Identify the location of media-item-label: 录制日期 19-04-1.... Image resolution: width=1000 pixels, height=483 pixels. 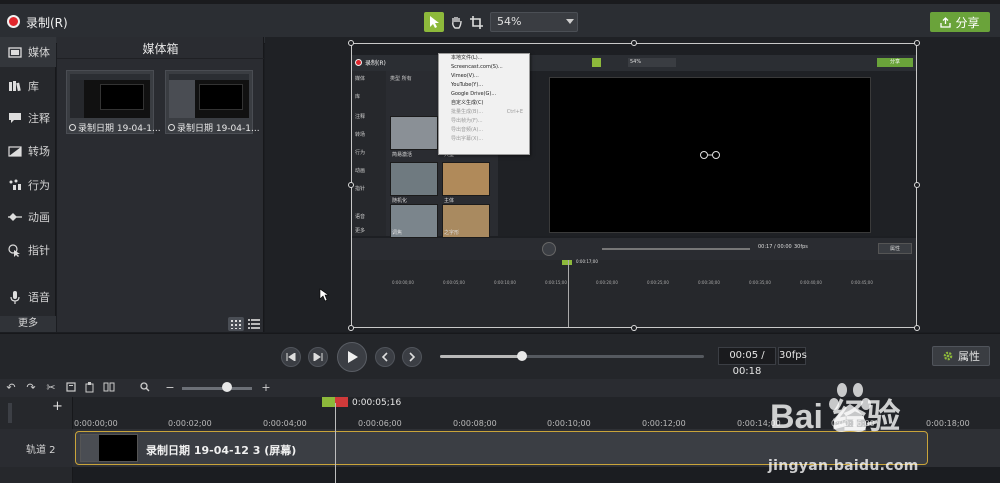
(115, 127).